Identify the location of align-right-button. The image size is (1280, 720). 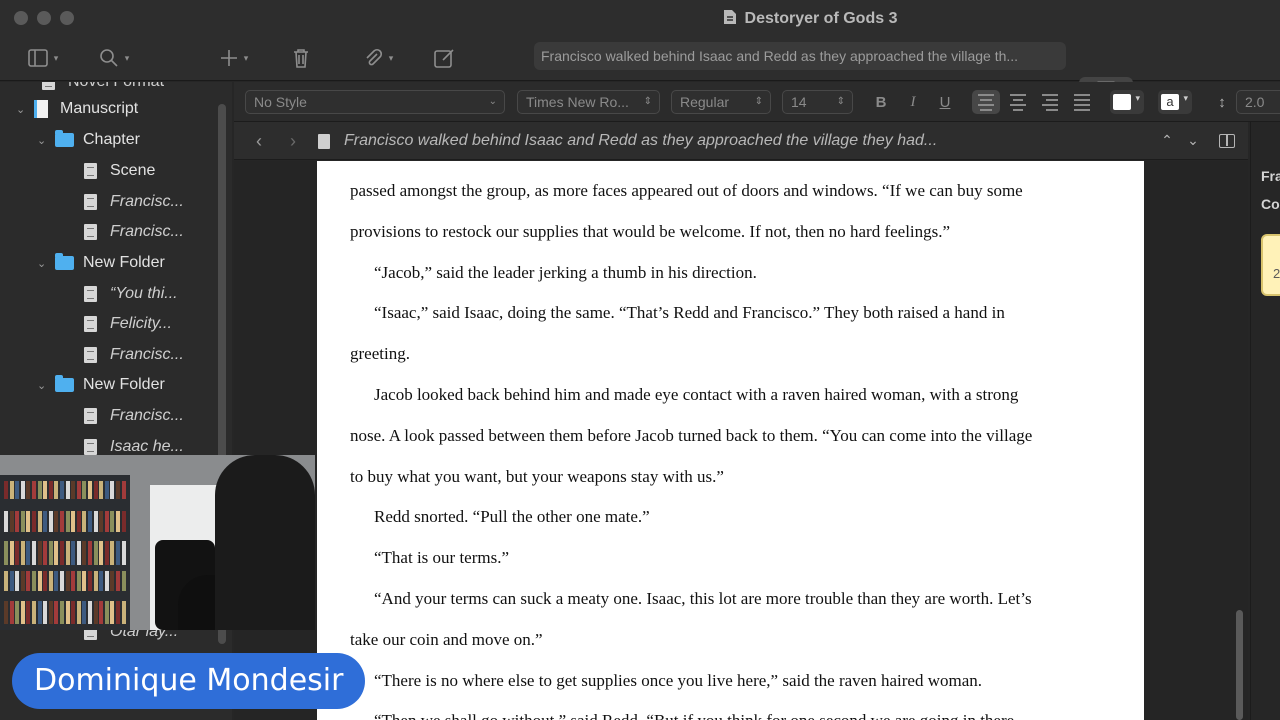
(1050, 102).